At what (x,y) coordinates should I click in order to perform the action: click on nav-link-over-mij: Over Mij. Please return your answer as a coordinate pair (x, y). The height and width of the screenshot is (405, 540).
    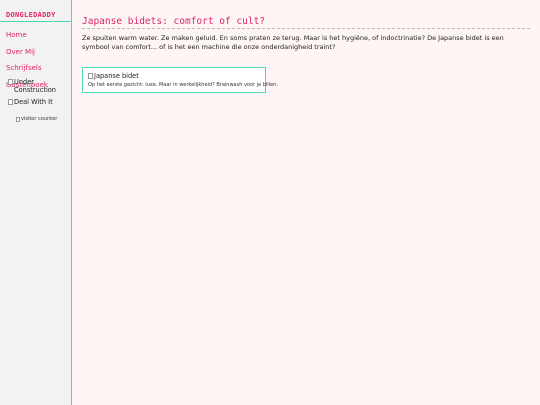
    Looking at the image, I should click on (20, 52).